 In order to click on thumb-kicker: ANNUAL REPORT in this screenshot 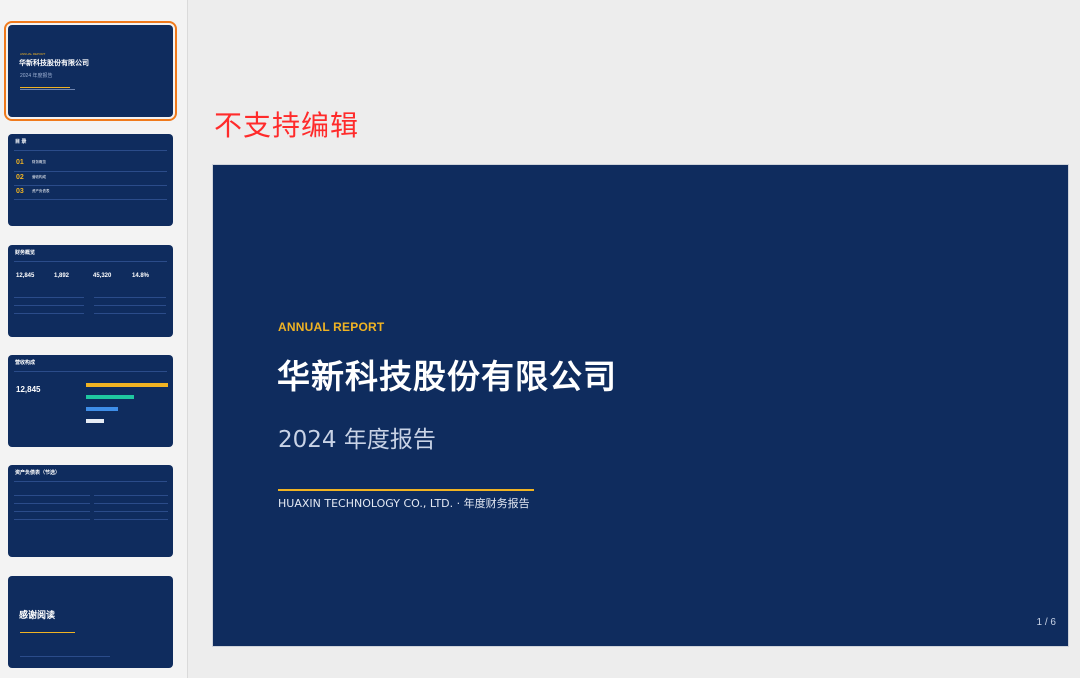, I will do `click(33, 54)`.